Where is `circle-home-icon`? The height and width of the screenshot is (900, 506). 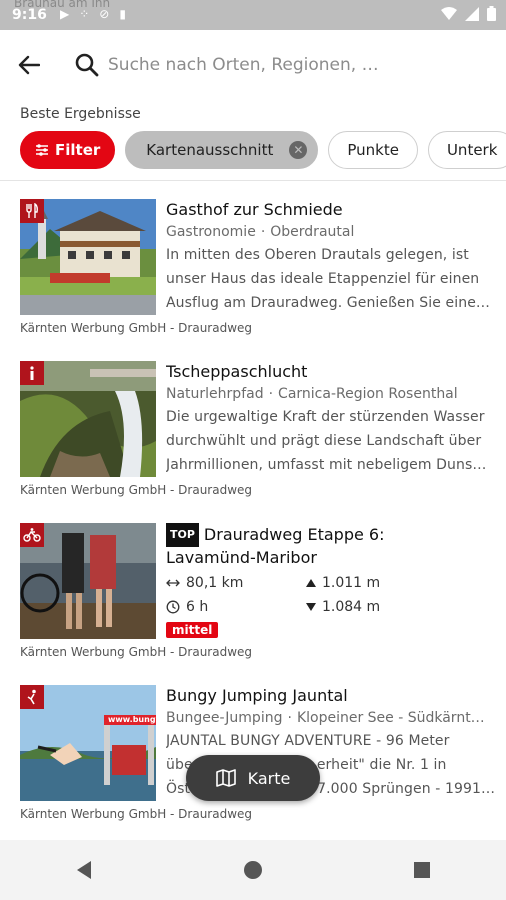 circle-home-icon is located at coordinates (252, 870).